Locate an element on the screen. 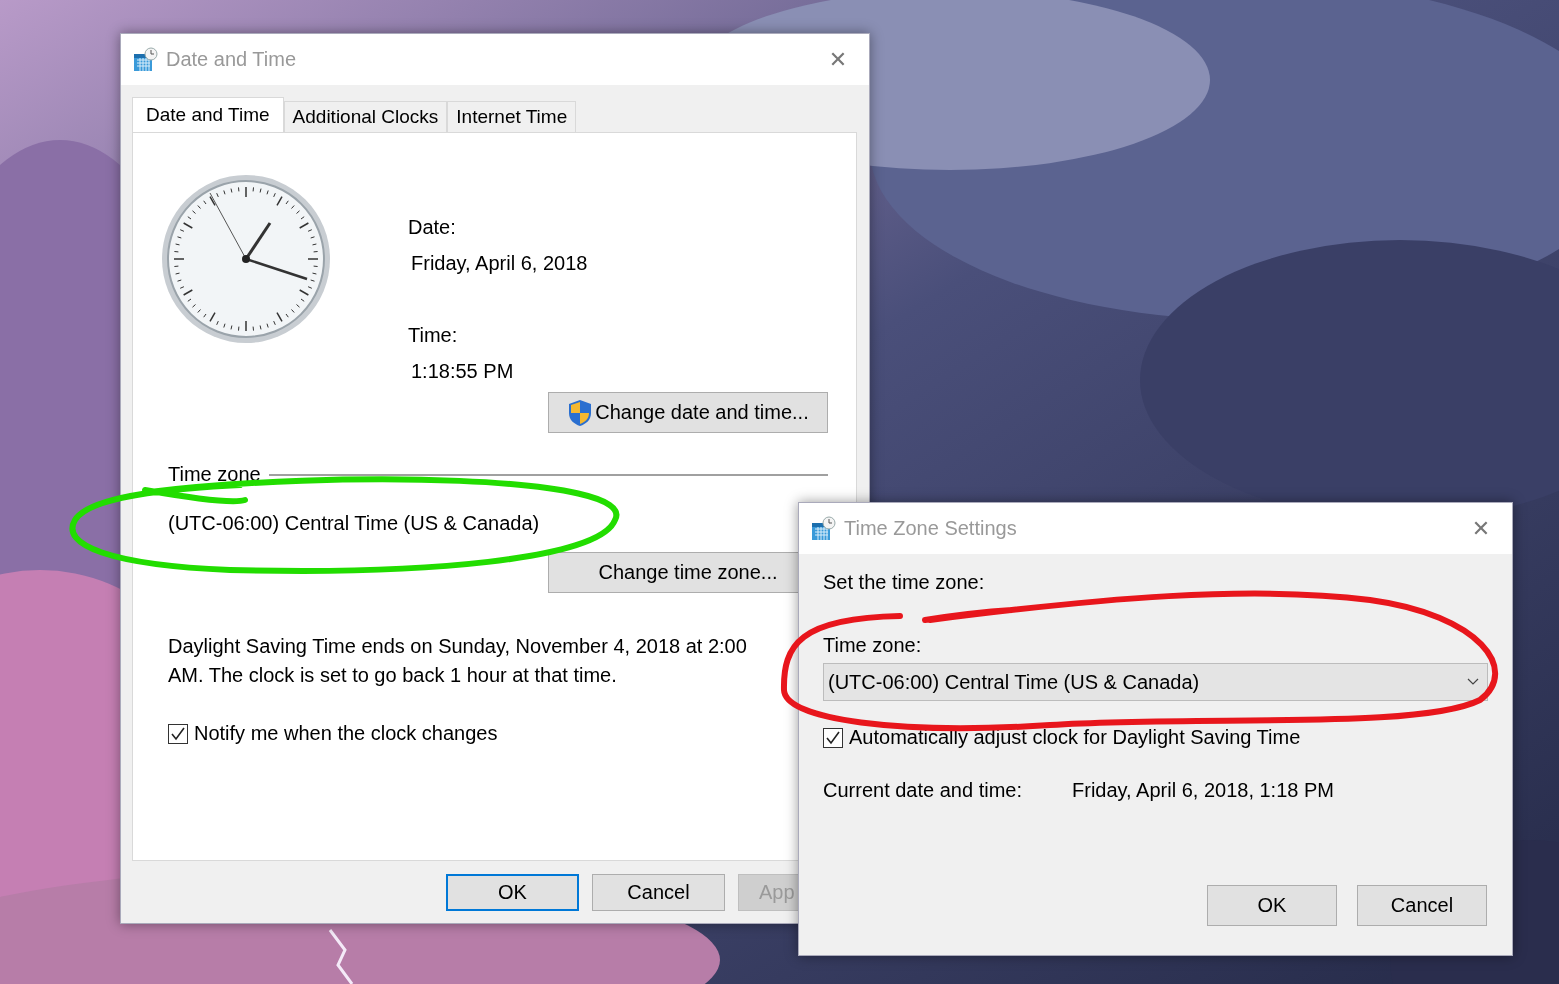 The height and width of the screenshot is (984, 1559). tab: Additional Clocks is located at coordinates (365, 116).